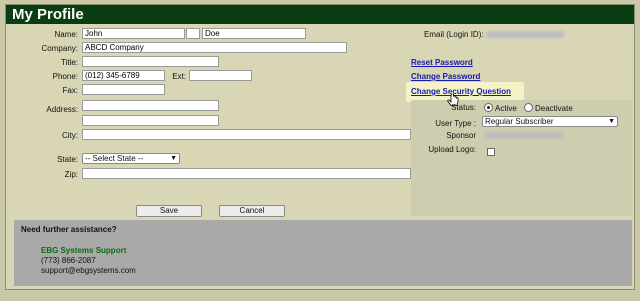 The image size is (640, 301). What do you see at coordinates (214, 47) in the screenshot?
I see `company-input: ABCD Company` at bounding box center [214, 47].